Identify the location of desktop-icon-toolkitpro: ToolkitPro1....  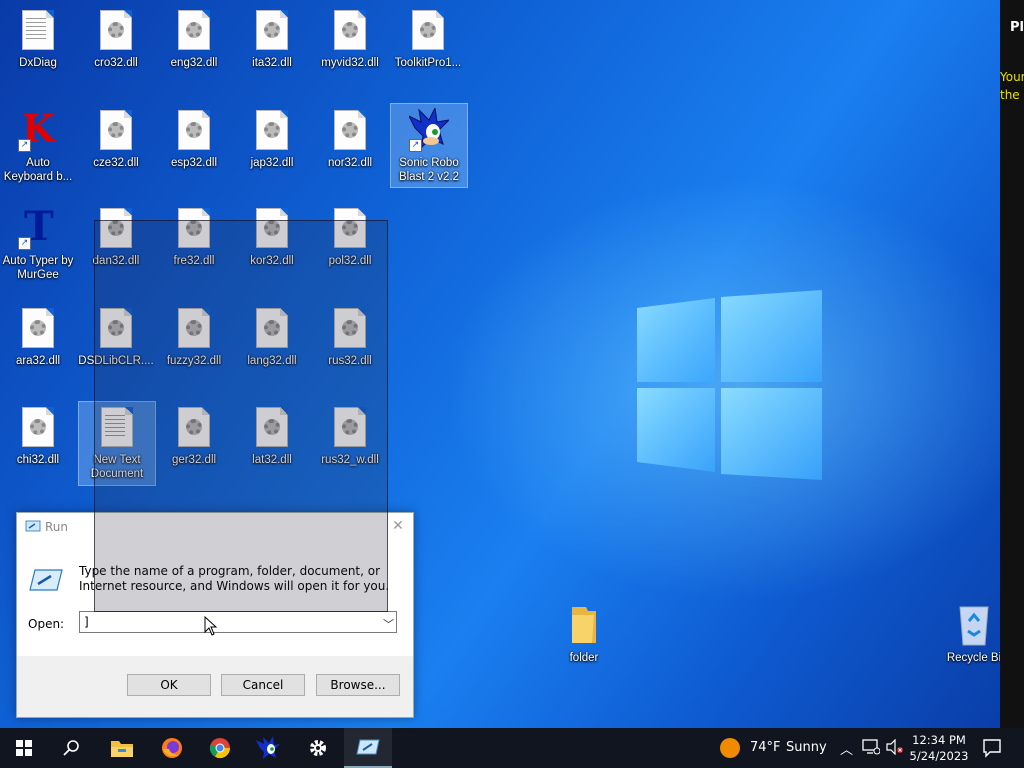
(428, 39).